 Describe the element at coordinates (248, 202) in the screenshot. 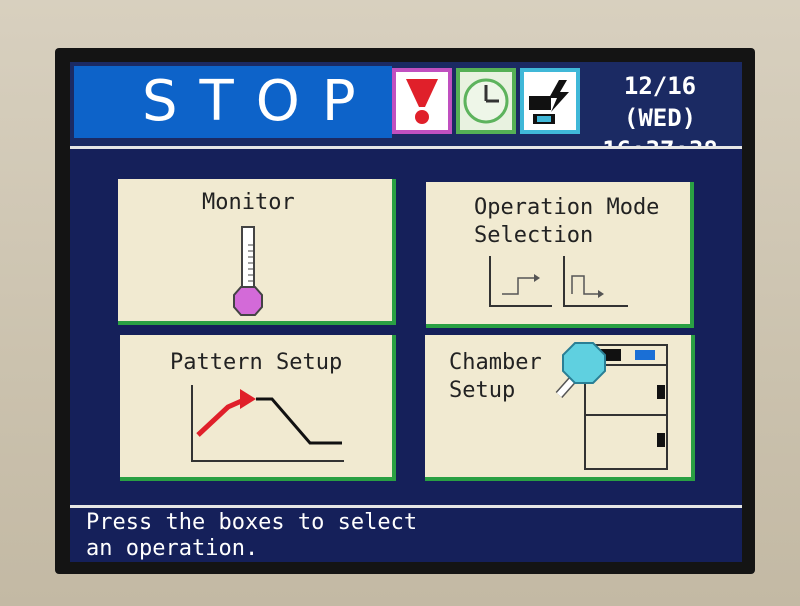

I see `monitor-label: Monitor` at that location.